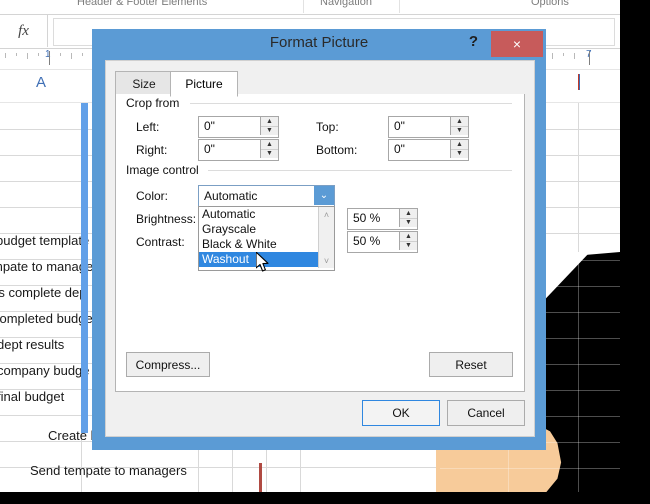  I want to click on image-control-group-legend: Image control, so click(165, 170).